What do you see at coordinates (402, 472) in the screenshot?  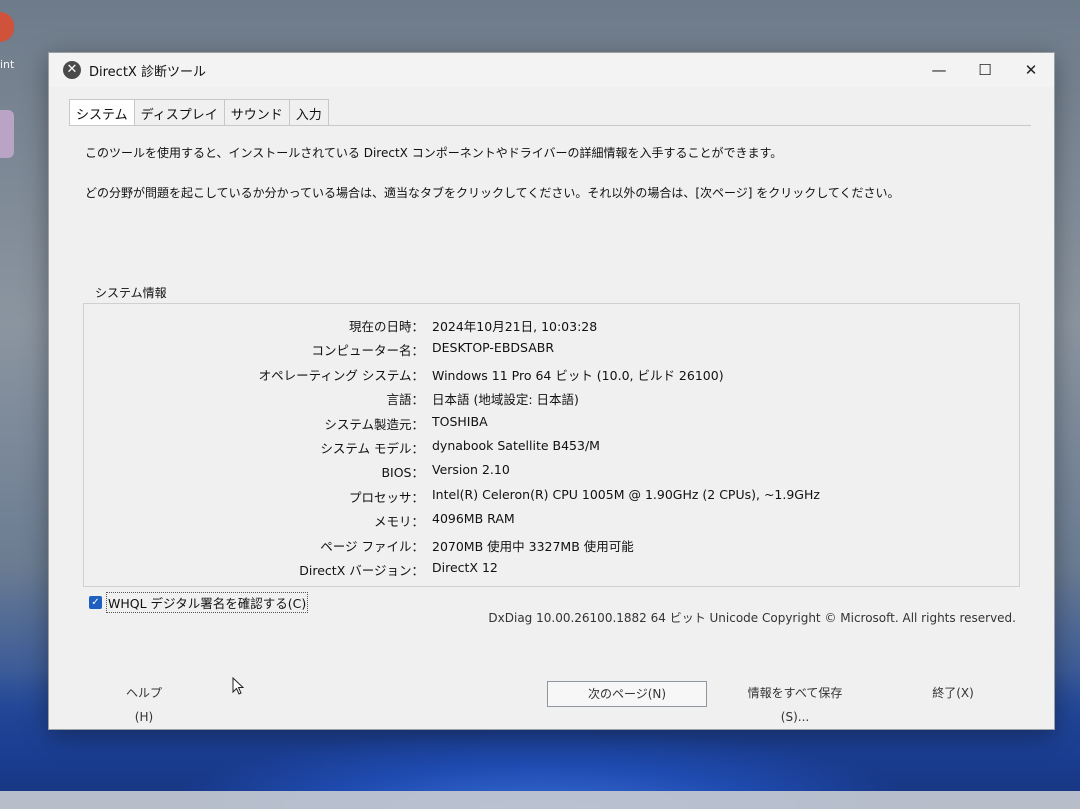 I see `info-label: BIOS：` at bounding box center [402, 472].